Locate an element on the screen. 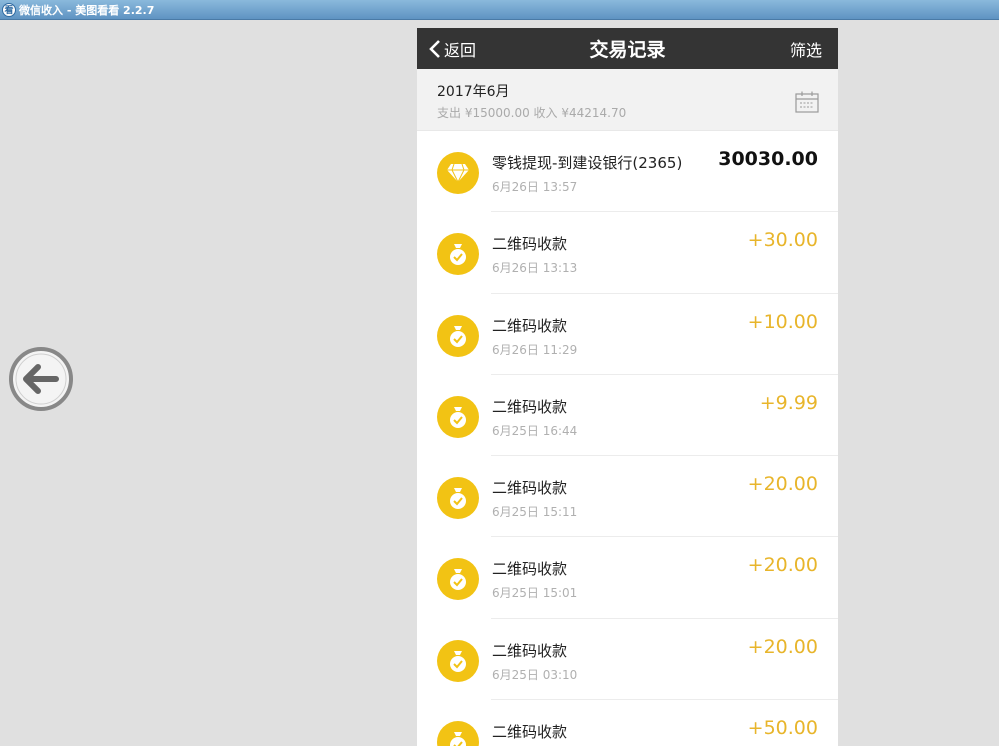 The image size is (999, 746). transaction-amount: +9.99 is located at coordinates (788, 402).